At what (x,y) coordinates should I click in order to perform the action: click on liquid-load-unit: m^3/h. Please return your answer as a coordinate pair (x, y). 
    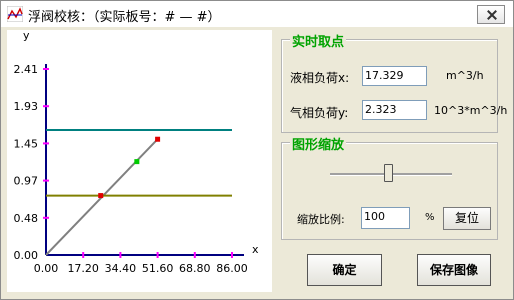
    Looking at the image, I should click on (465, 75).